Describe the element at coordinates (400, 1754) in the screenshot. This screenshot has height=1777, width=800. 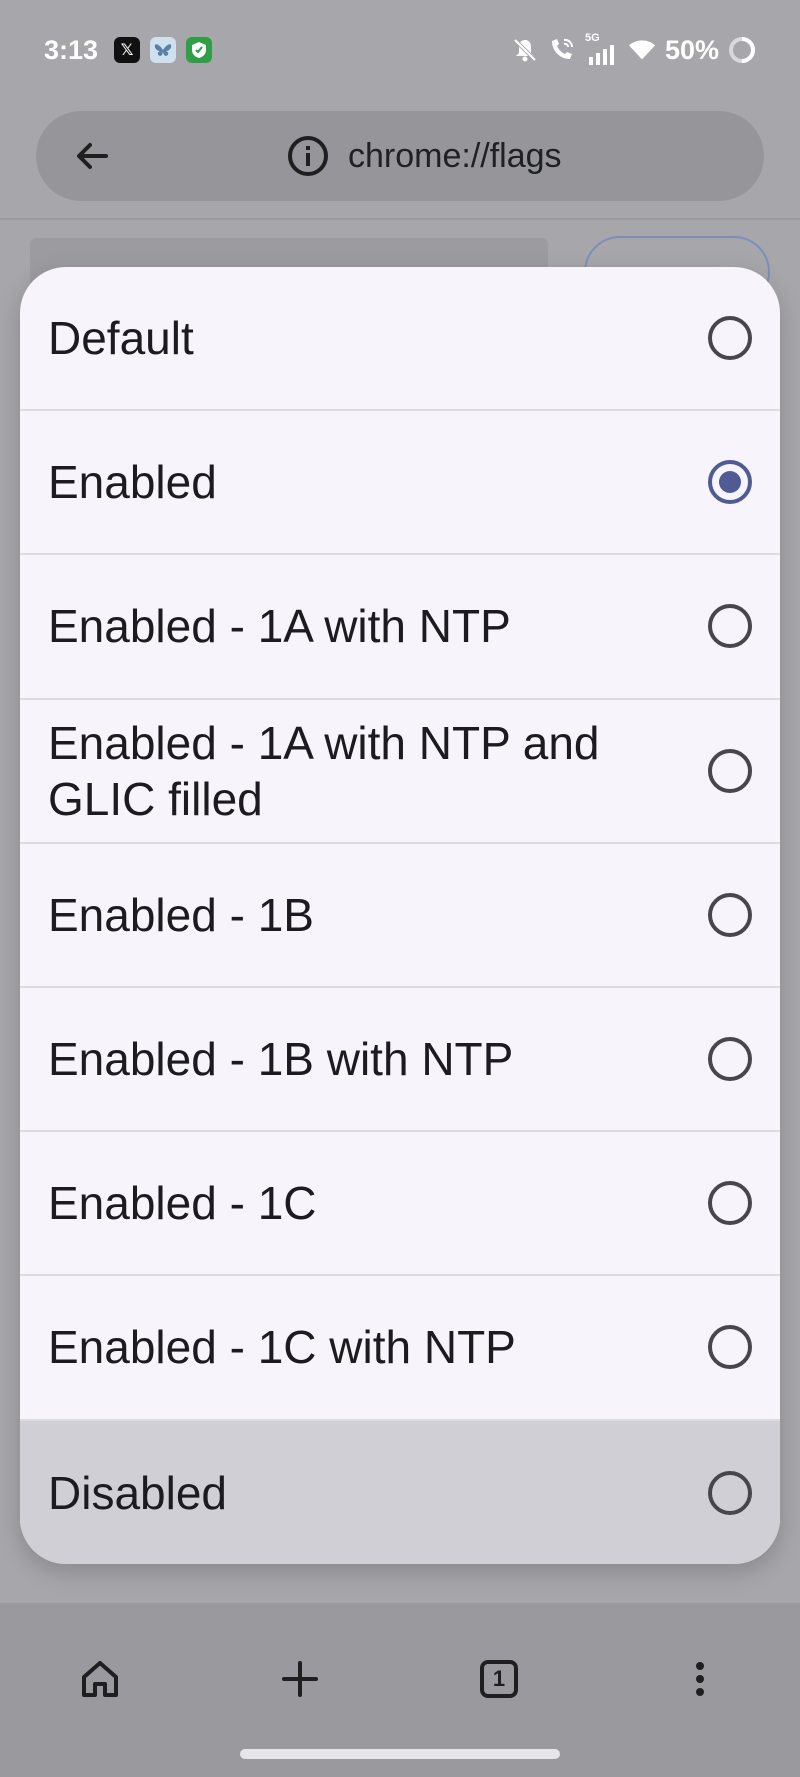
I see `gesture-bar` at that location.